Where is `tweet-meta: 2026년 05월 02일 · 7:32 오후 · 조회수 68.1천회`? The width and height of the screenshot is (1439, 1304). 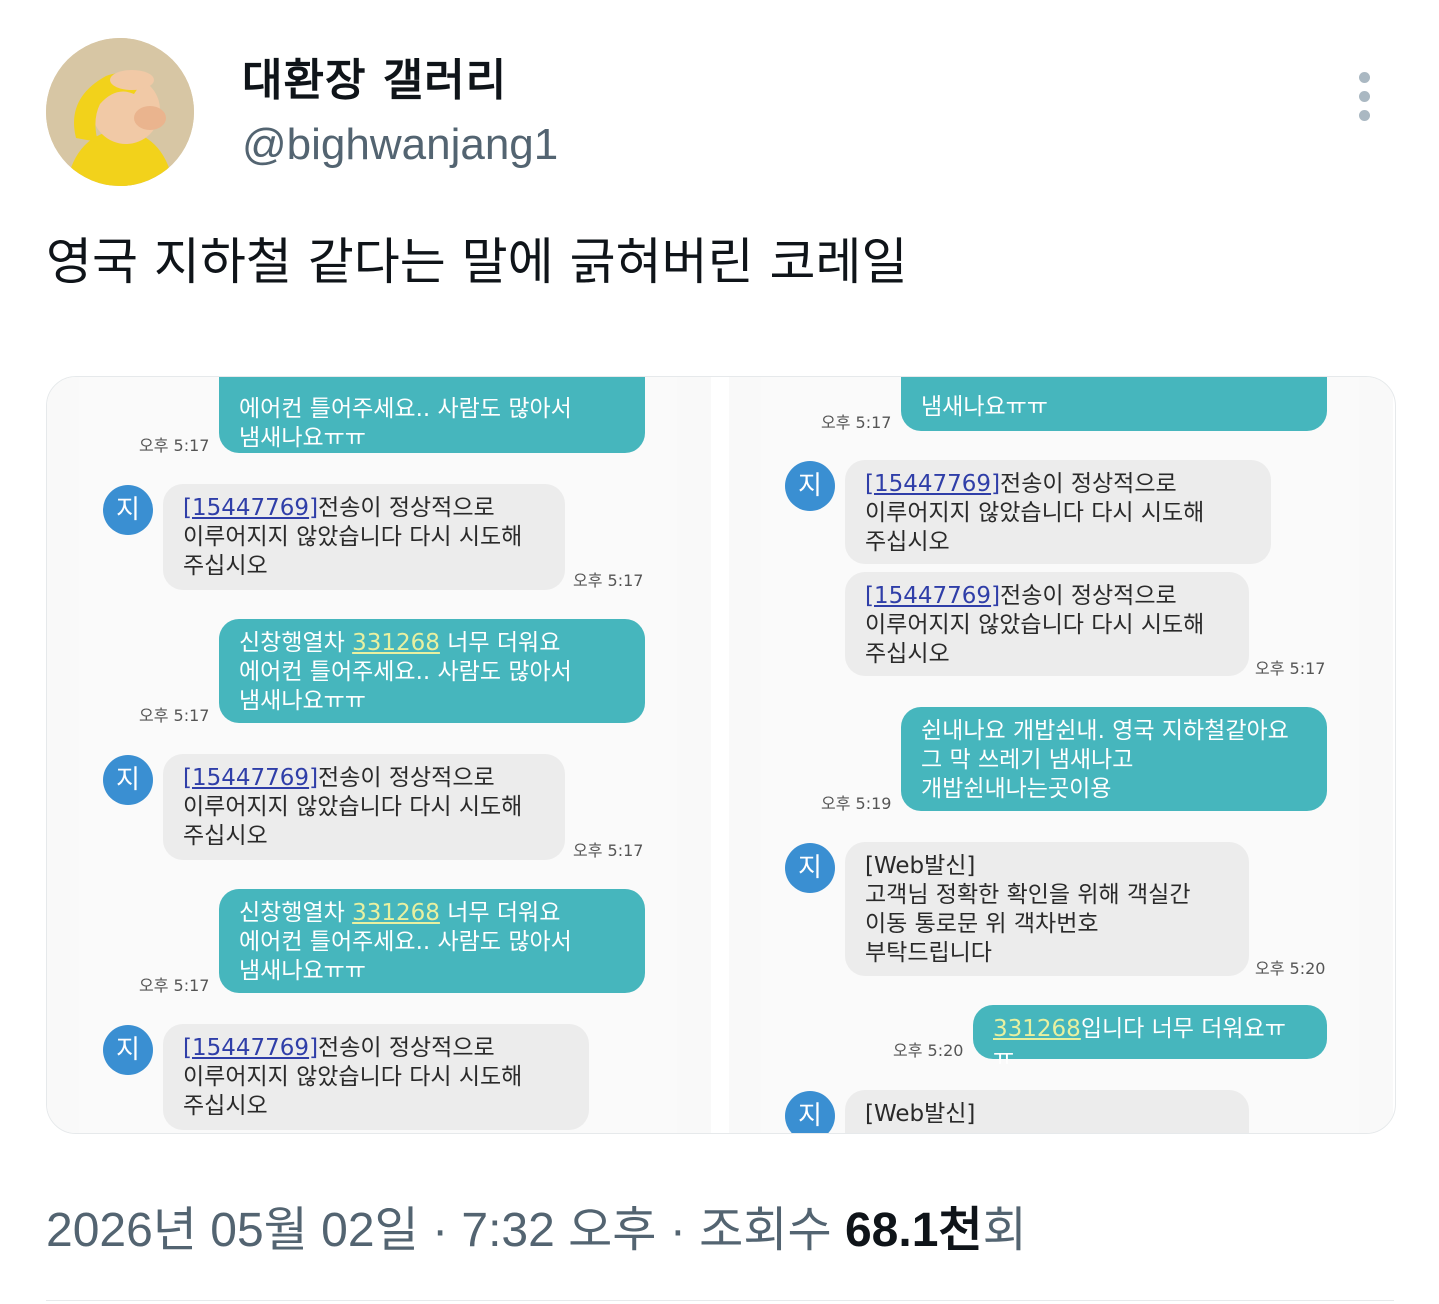 tweet-meta: 2026년 05월 02일 · 7:32 오후 · 조회수 68.1천회 is located at coordinates (536, 1230).